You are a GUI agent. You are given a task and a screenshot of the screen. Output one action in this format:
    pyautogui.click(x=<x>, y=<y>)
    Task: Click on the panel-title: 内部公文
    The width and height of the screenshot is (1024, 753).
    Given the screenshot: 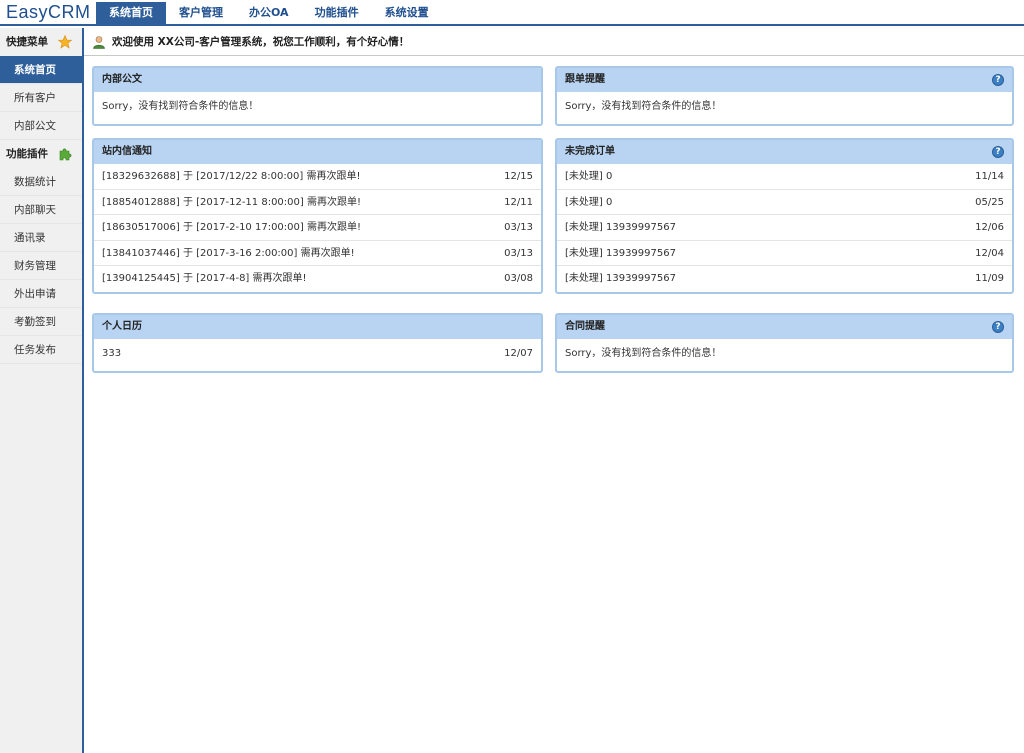 What is the action you would take?
    pyautogui.click(x=122, y=79)
    